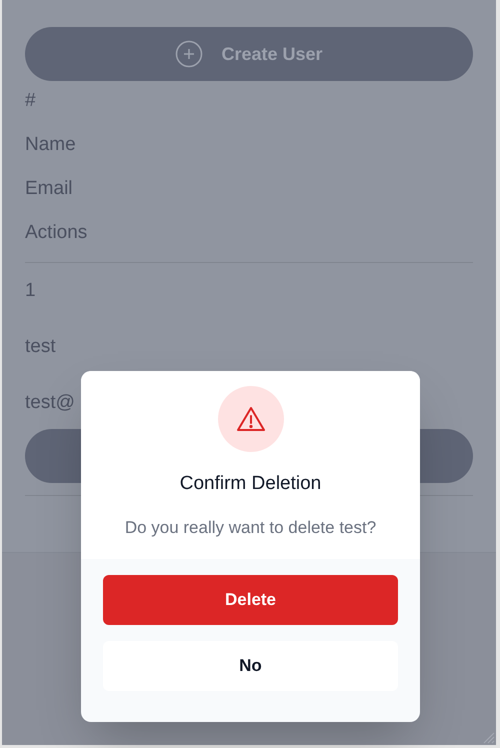  Describe the element at coordinates (251, 484) in the screenshot. I see `dialog-title: Confirm Deletion` at that location.